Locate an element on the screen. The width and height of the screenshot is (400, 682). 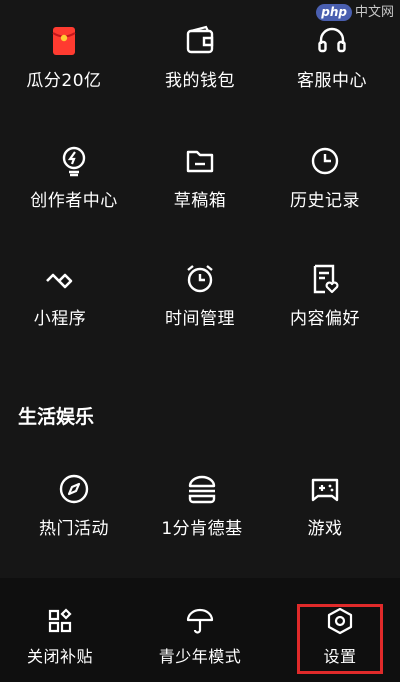
wallet-icon is located at coordinates (200, 41).